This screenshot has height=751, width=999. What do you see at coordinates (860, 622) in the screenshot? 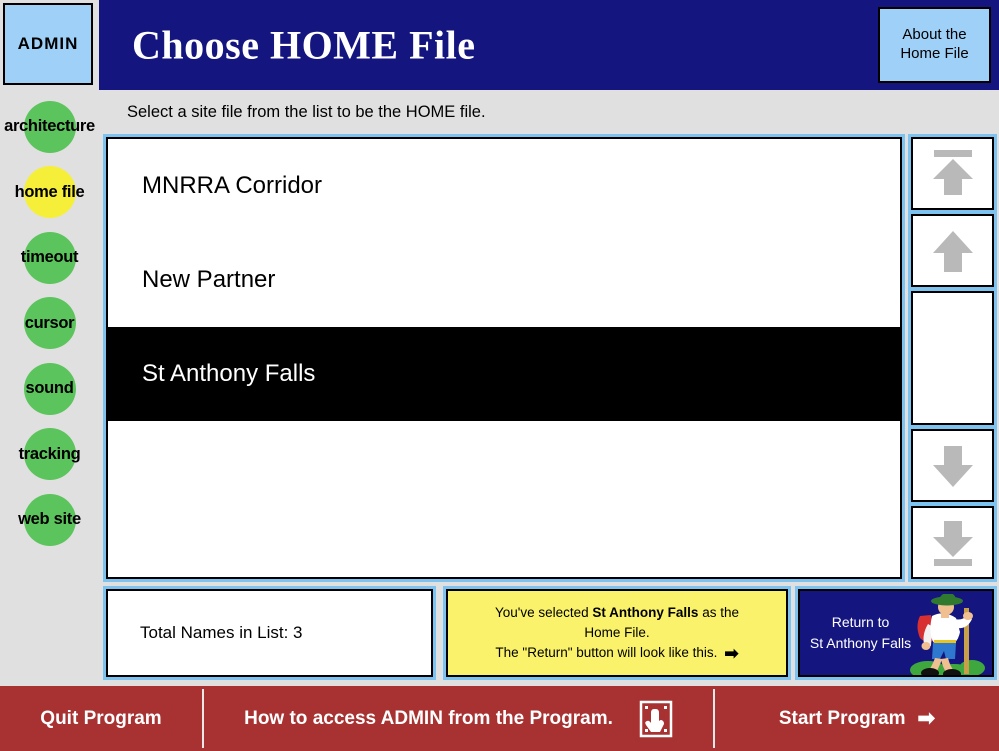
I see `return-button-line1: Return to` at bounding box center [860, 622].